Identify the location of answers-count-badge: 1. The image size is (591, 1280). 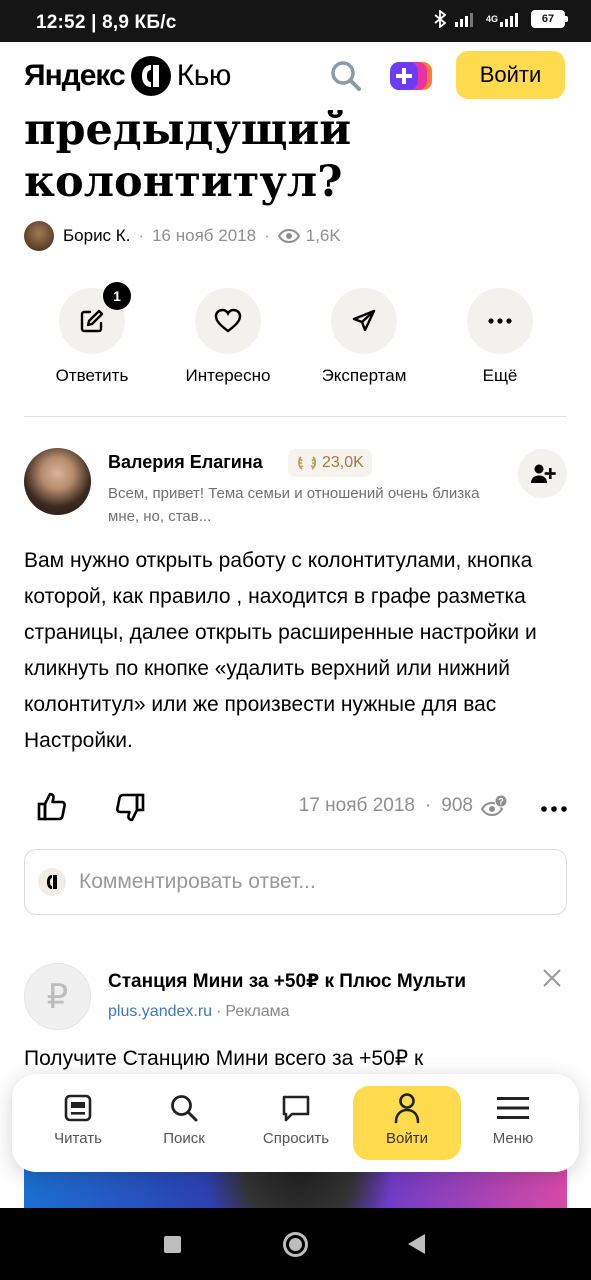
(117, 296).